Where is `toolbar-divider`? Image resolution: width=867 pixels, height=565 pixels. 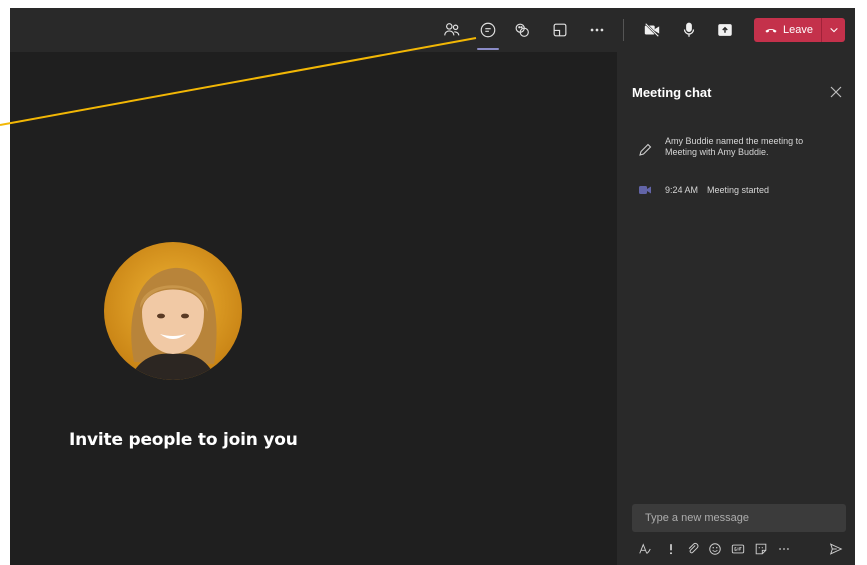
toolbar-divider is located at coordinates (623, 30).